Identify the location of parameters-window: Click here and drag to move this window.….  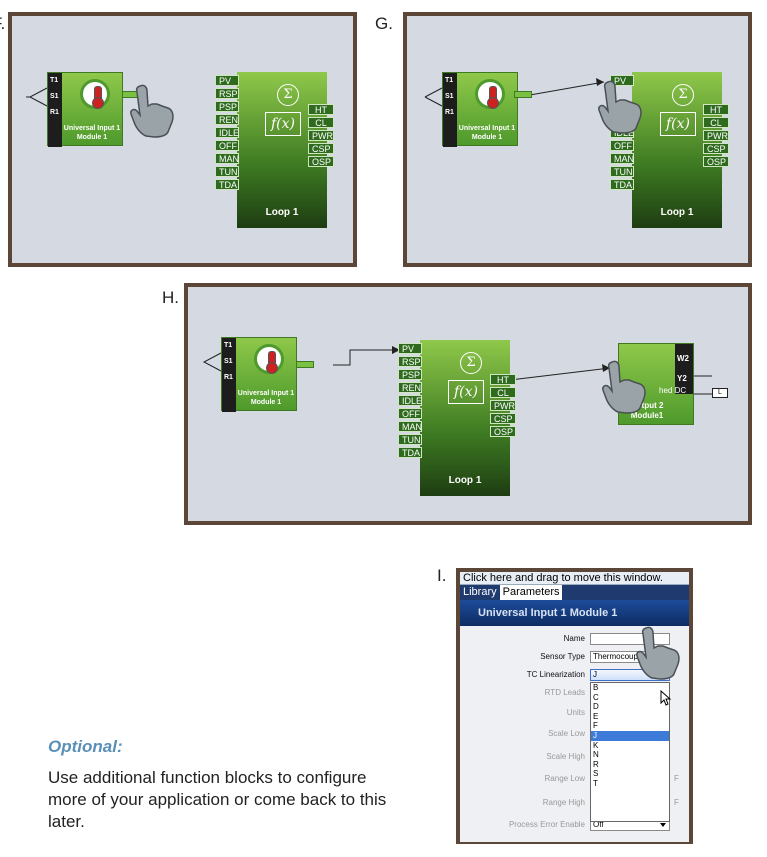
(574, 706).